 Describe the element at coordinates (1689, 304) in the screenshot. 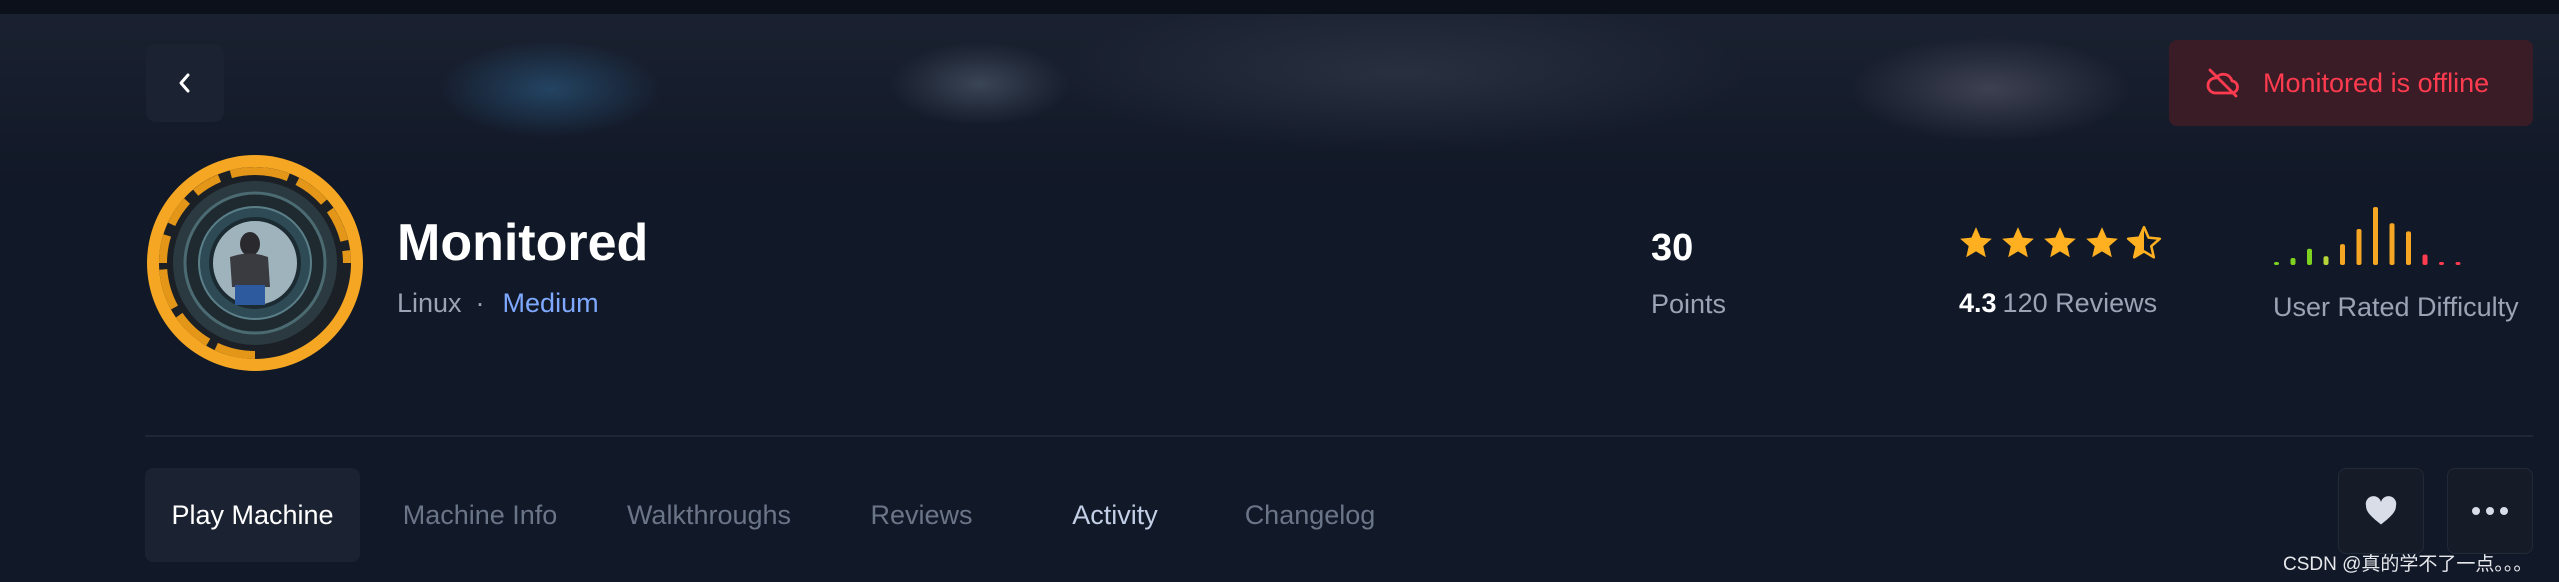

I see `points-label: Points` at that location.